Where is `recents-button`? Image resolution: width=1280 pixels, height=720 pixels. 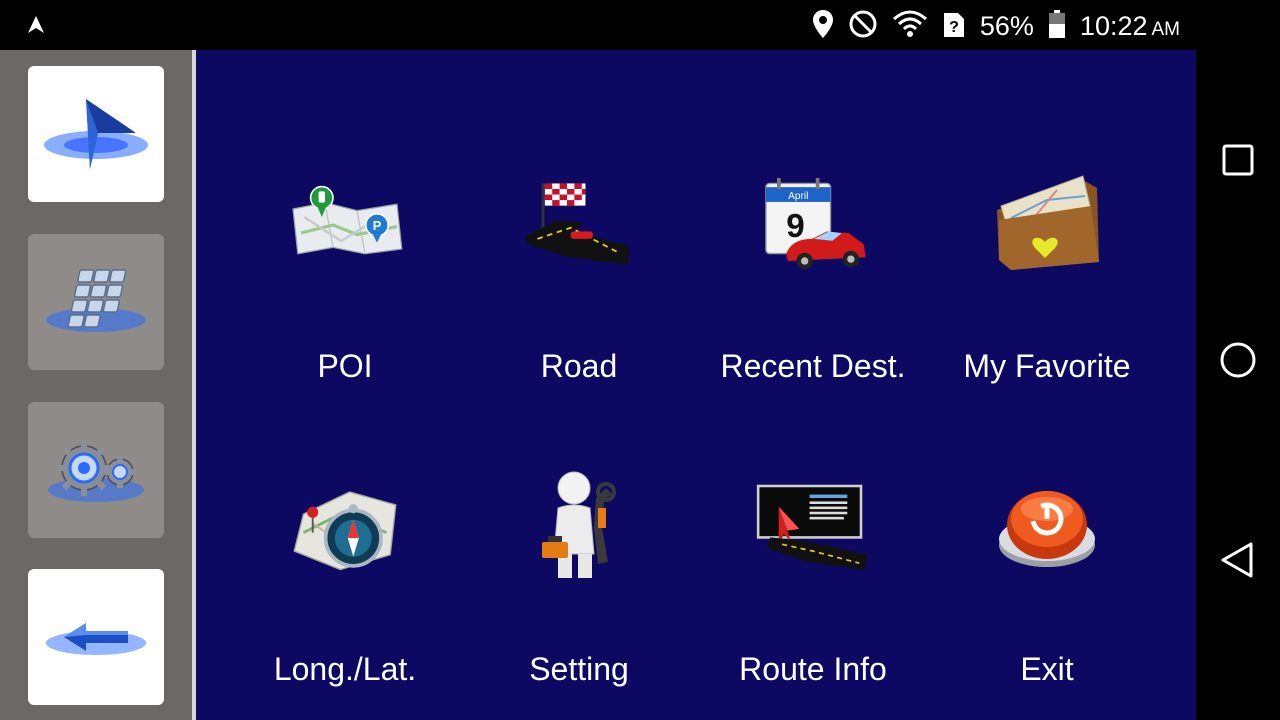
recents-button is located at coordinates (1238, 160).